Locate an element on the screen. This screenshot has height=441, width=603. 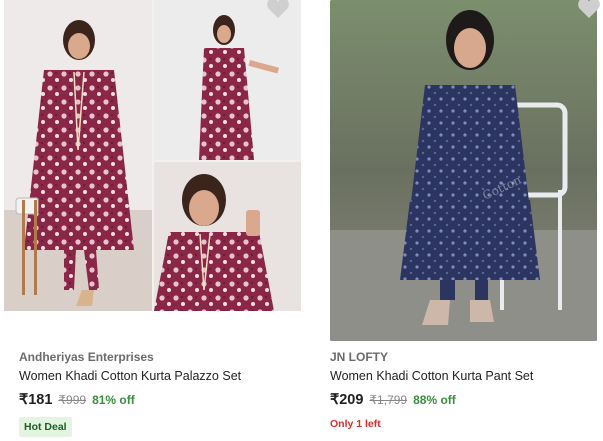
price-row: ₹209 ₹1,799 88% off is located at coordinates (393, 400).